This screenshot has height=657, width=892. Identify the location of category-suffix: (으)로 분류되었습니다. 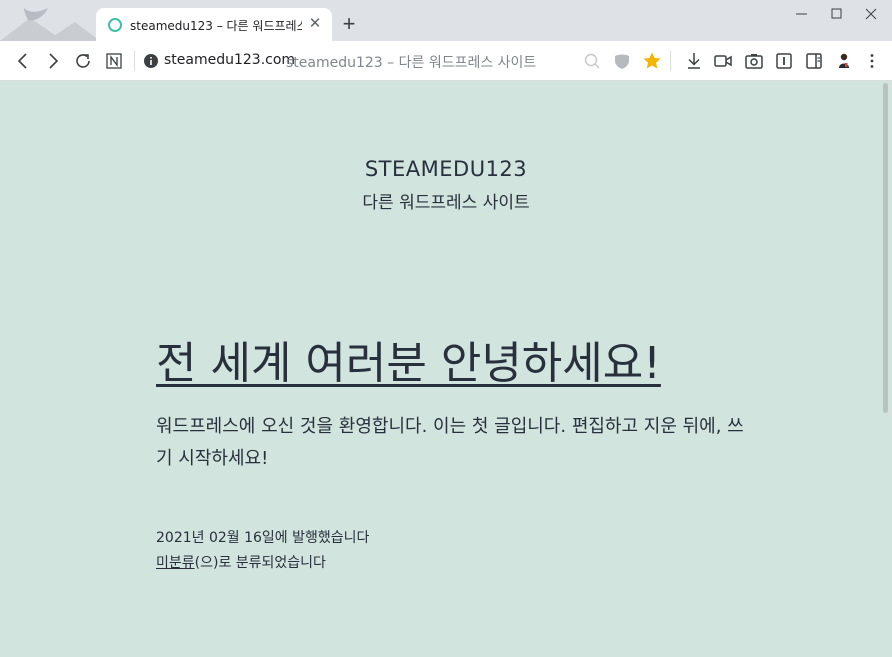
(260, 563).